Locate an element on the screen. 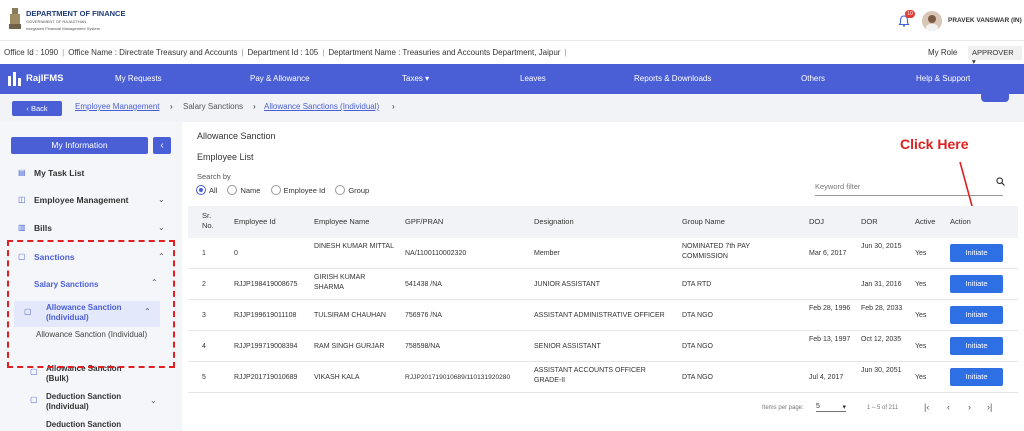 The image size is (1024, 431). nav-reports-downloads: Reports & Downloads is located at coordinates (672, 78).